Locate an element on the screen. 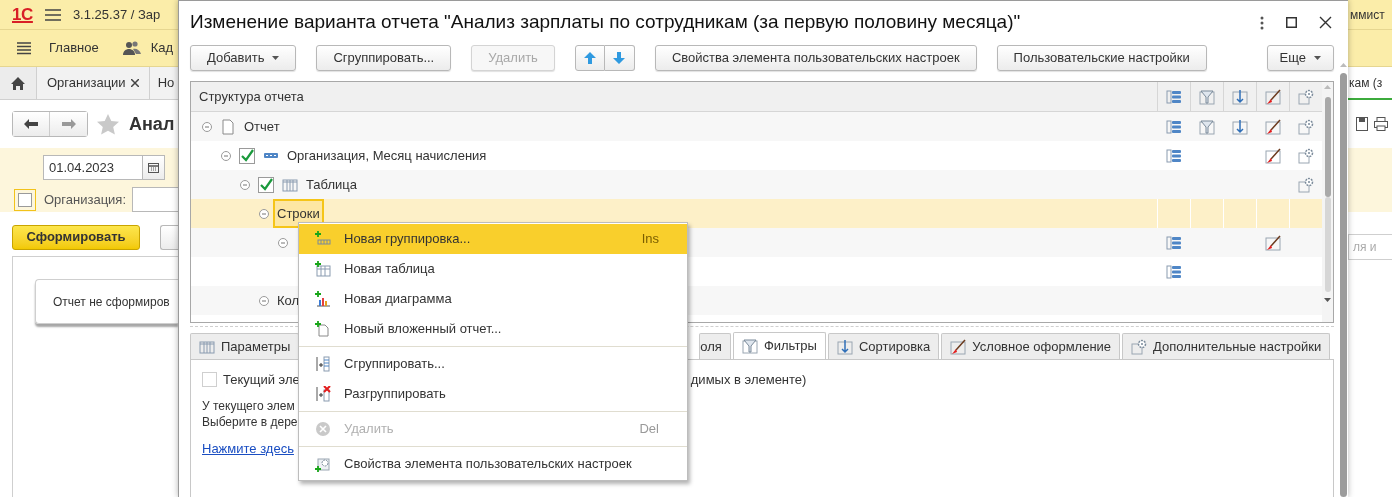 This screenshot has height=497, width=1392. maximize-icon is located at coordinates (1291, 22).